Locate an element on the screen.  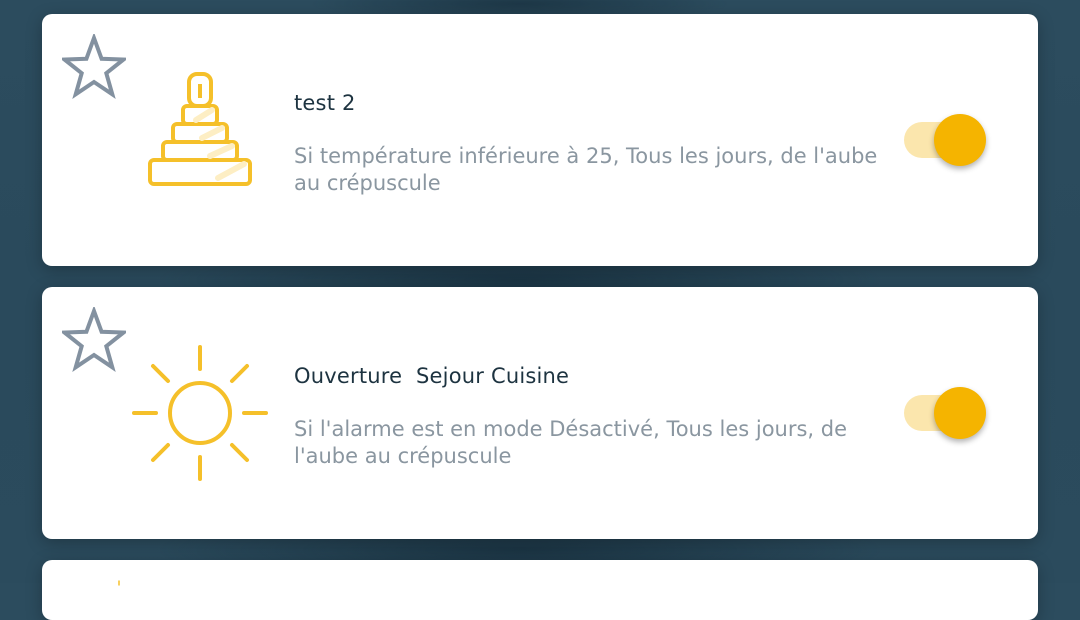
pyramid-toy-icon is located at coordinates (200, 129).